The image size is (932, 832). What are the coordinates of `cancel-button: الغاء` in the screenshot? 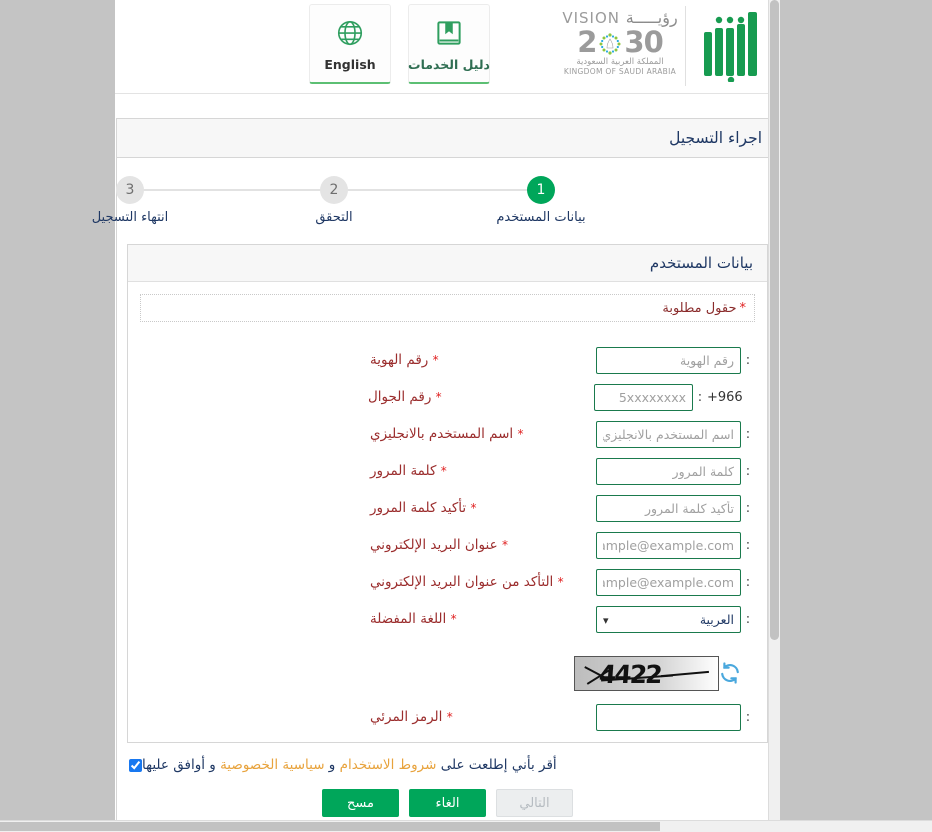 It's located at (447, 803).